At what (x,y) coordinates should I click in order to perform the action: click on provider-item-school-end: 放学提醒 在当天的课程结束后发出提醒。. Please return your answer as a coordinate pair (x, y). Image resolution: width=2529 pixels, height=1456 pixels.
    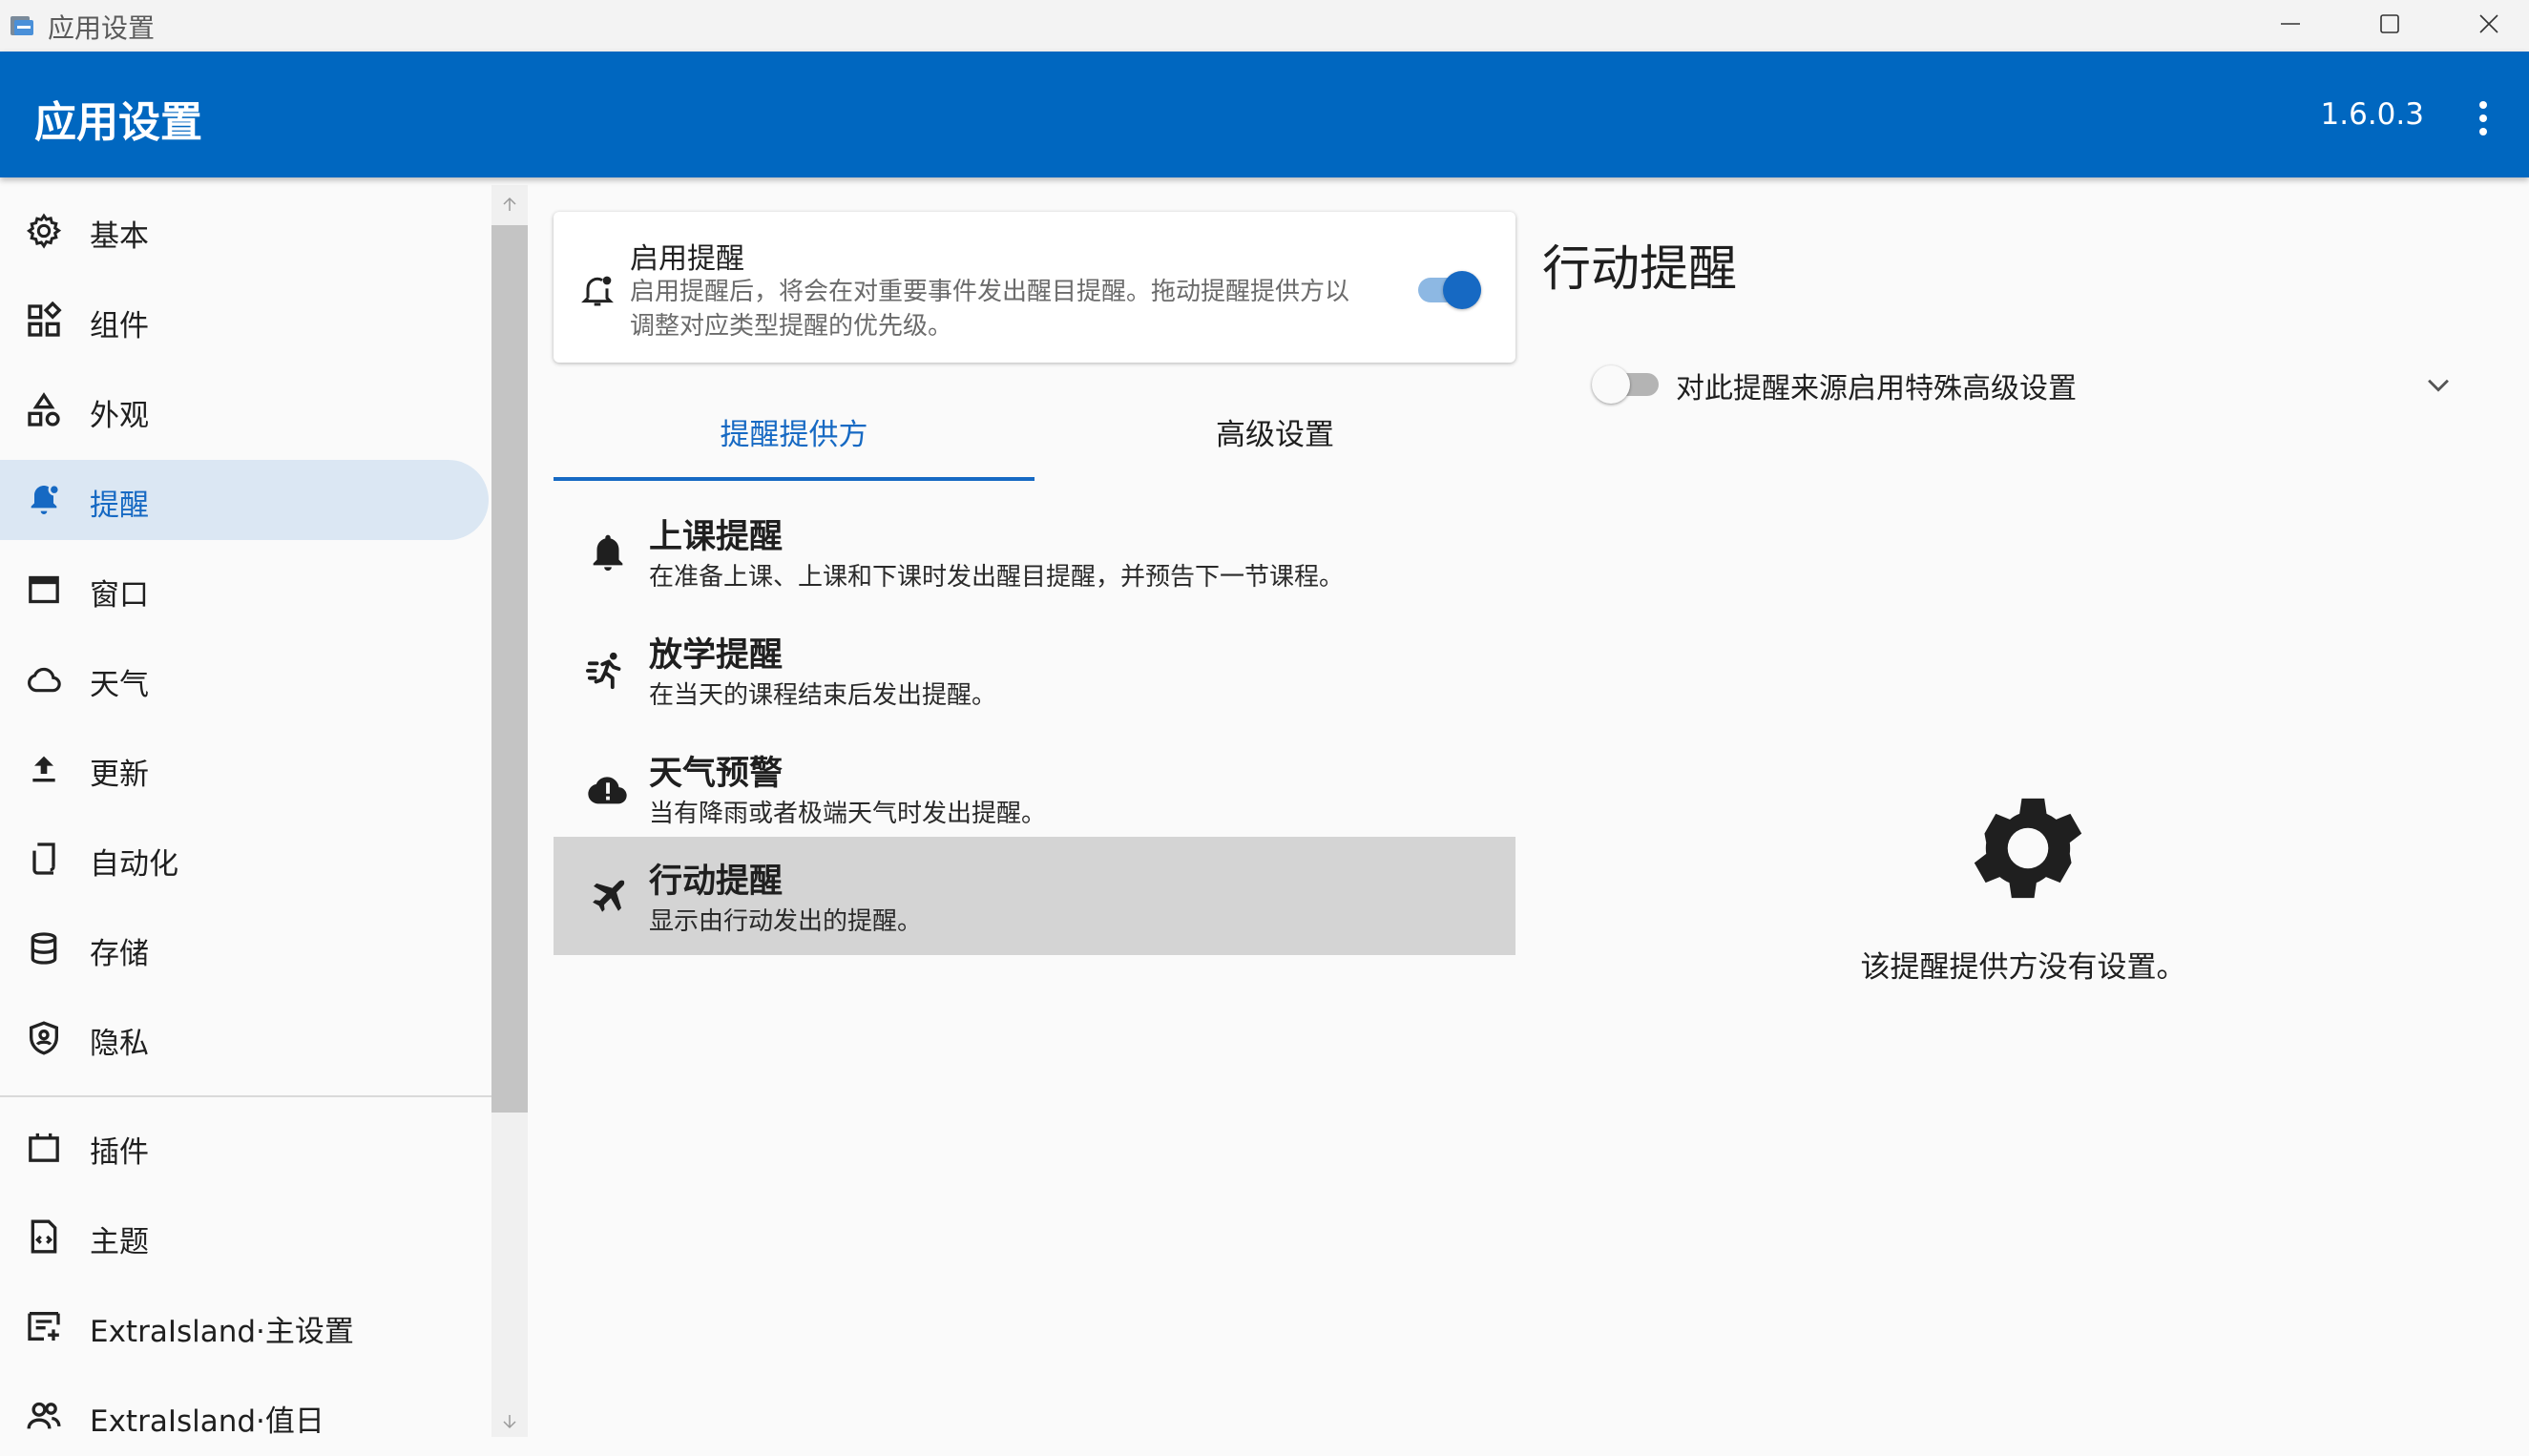
    Looking at the image, I should click on (1035, 670).